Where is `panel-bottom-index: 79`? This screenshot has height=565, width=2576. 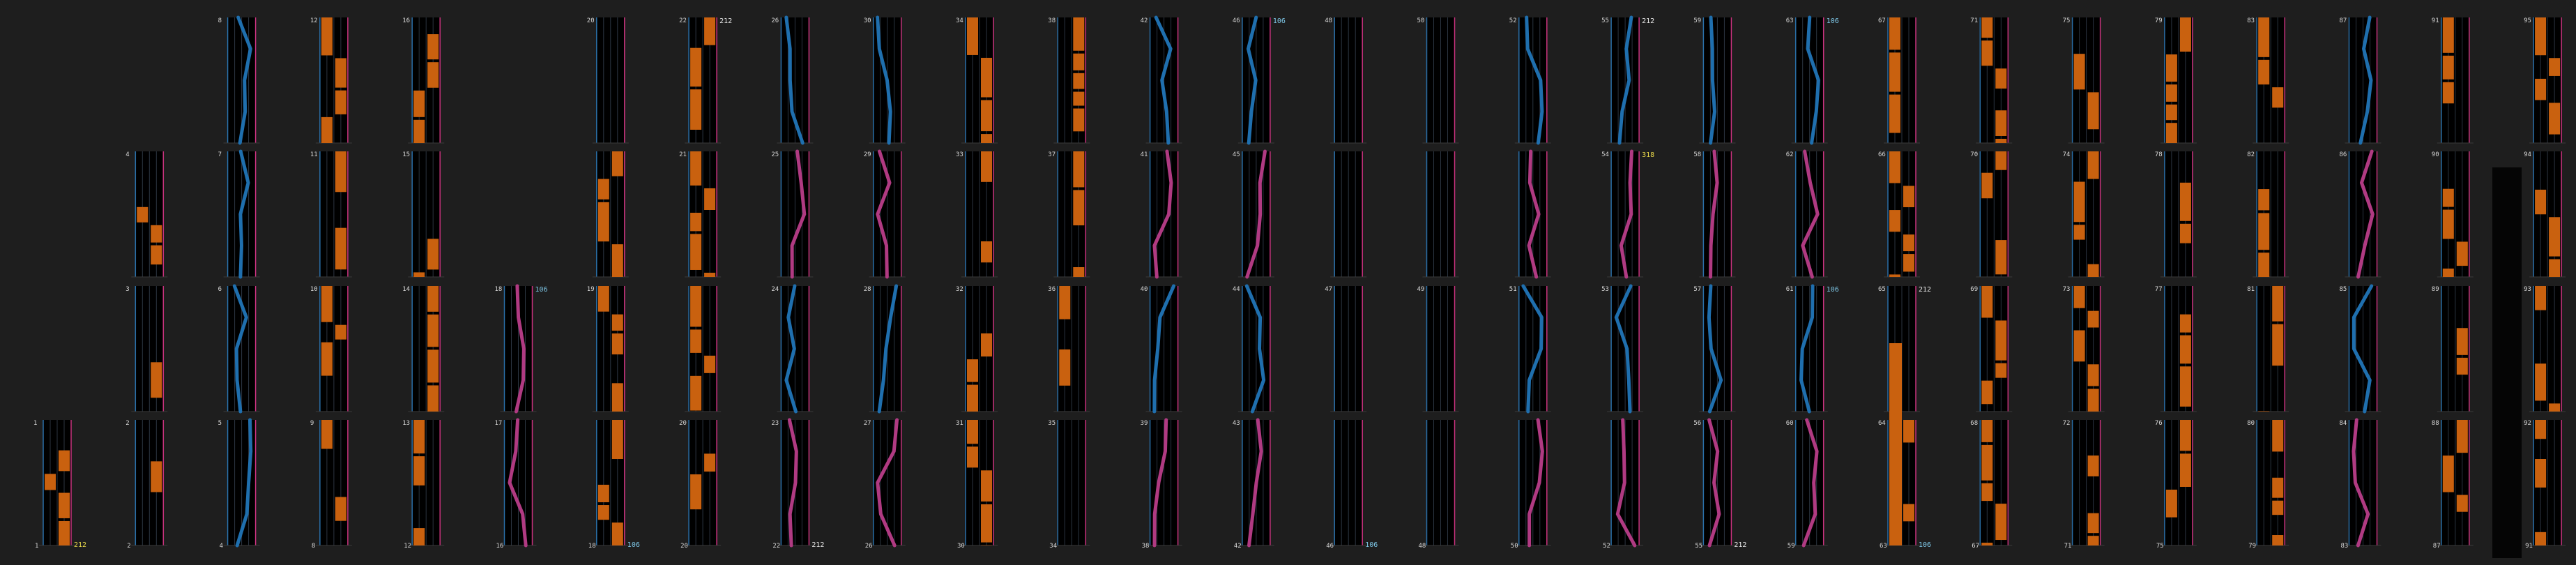 panel-bottom-index: 79 is located at coordinates (2252, 546).